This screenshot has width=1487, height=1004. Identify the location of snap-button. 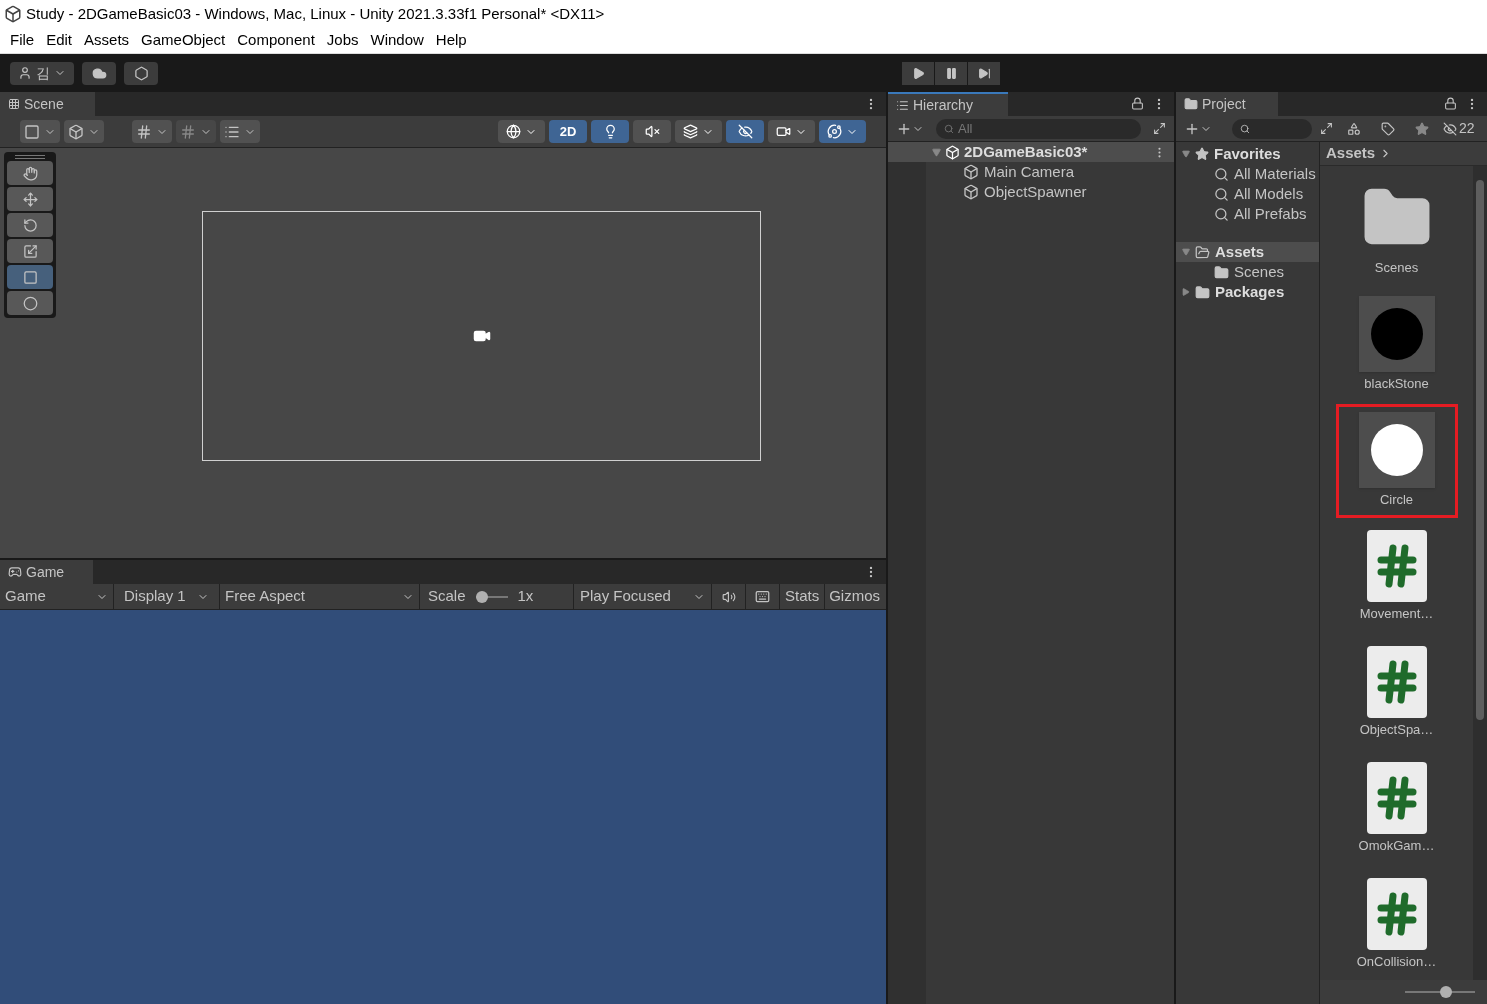
(196, 131).